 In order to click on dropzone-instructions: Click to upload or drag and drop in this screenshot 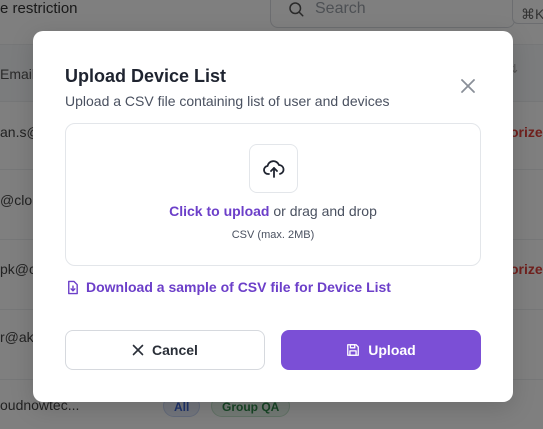, I will do `click(273, 211)`.